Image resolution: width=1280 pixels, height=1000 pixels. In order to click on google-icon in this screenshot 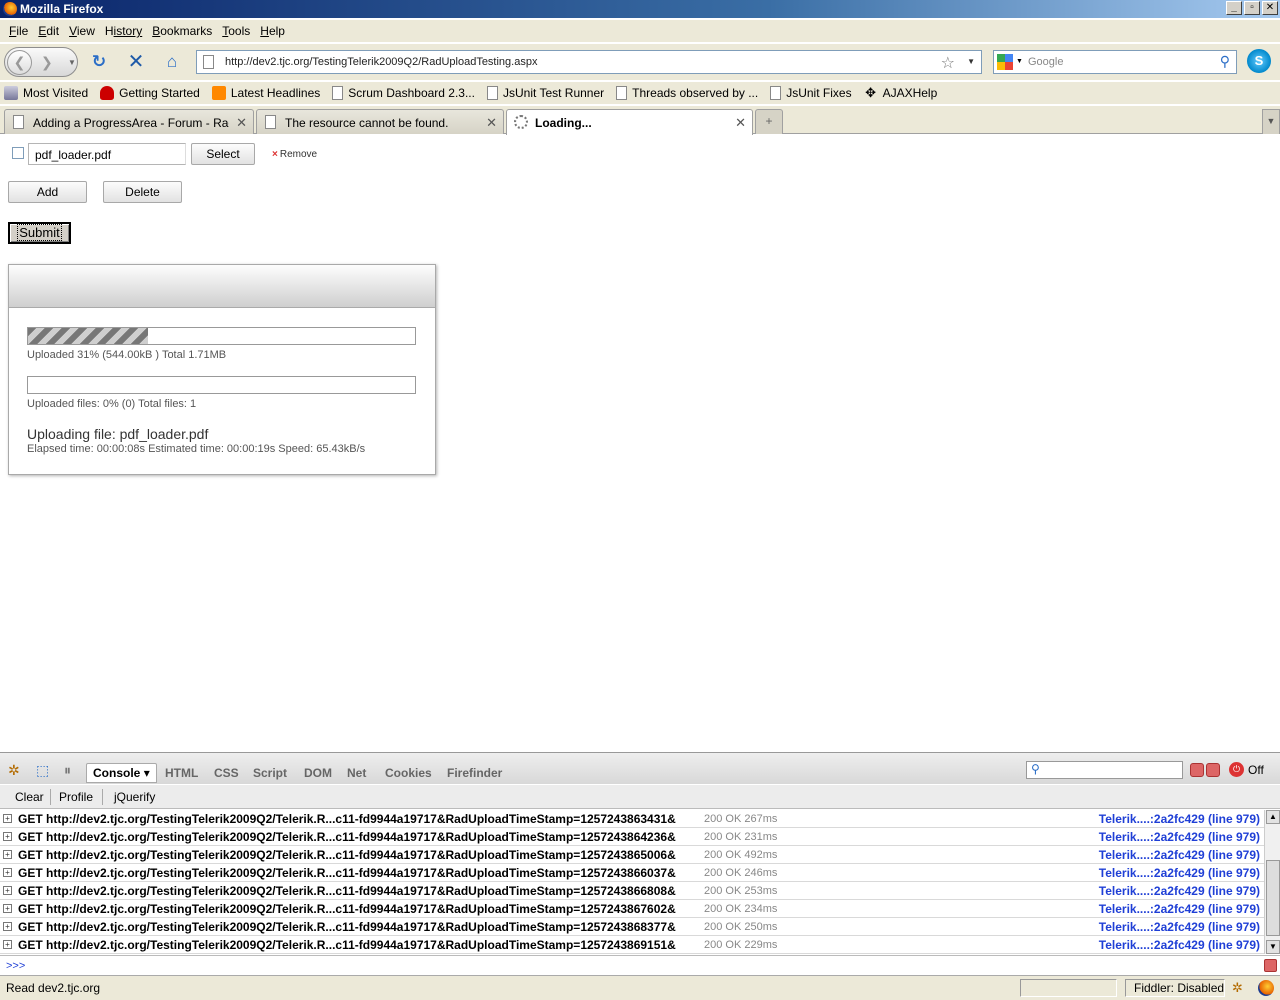, I will do `click(1005, 62)`.